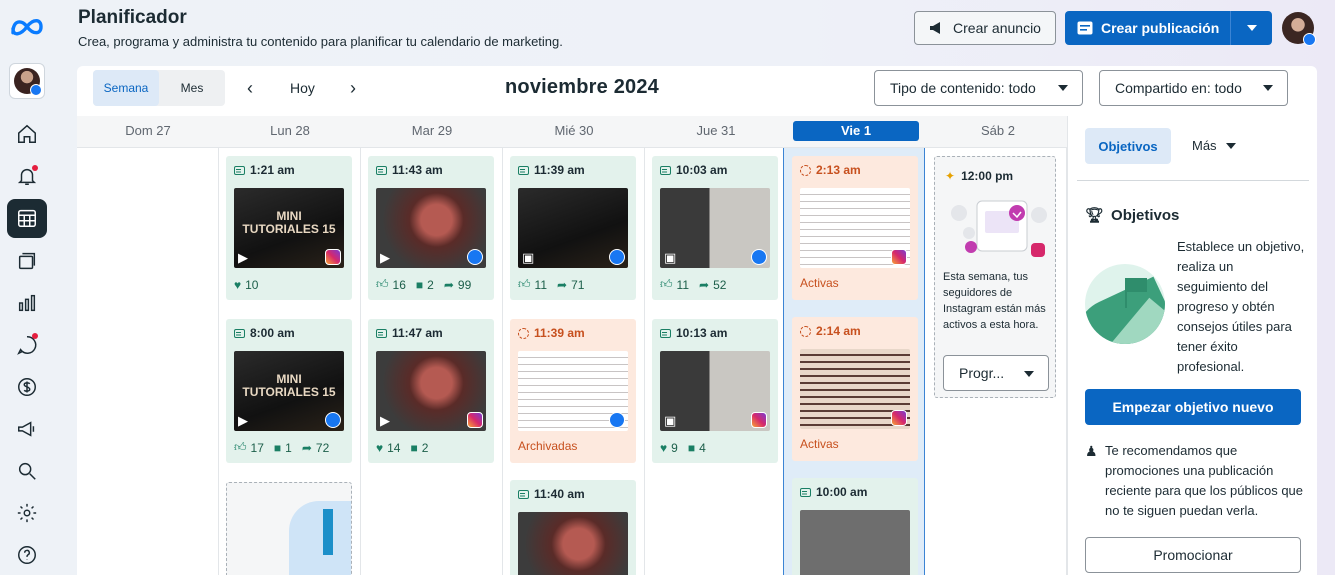  Describe the element at coordinates (272, 333) in the screenshot. I see `post-time: 8:00 am` at that location.